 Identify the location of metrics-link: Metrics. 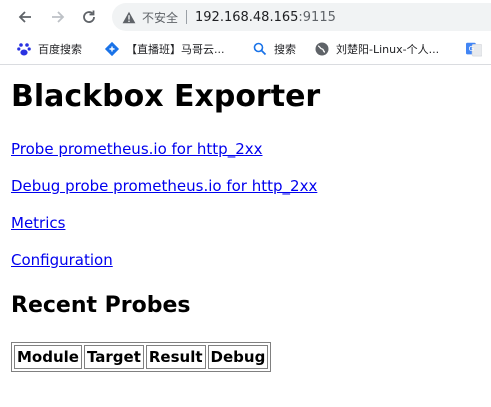
(38, 223).